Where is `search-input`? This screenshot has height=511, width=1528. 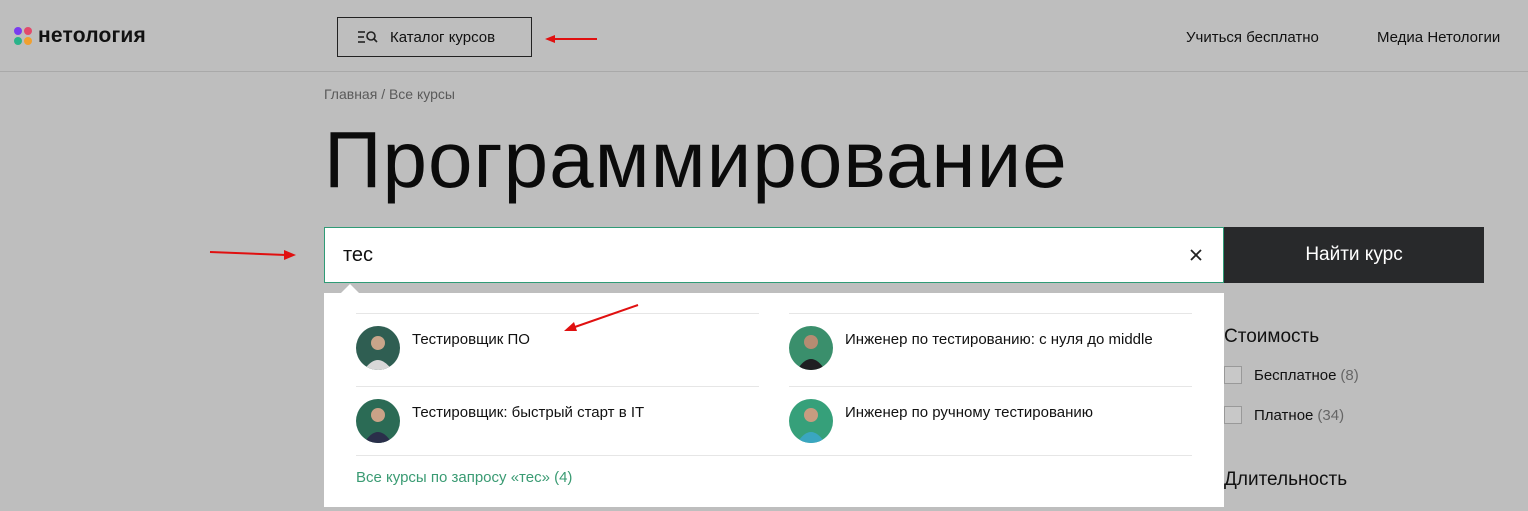
search-input is located at coordinates (753, 255).